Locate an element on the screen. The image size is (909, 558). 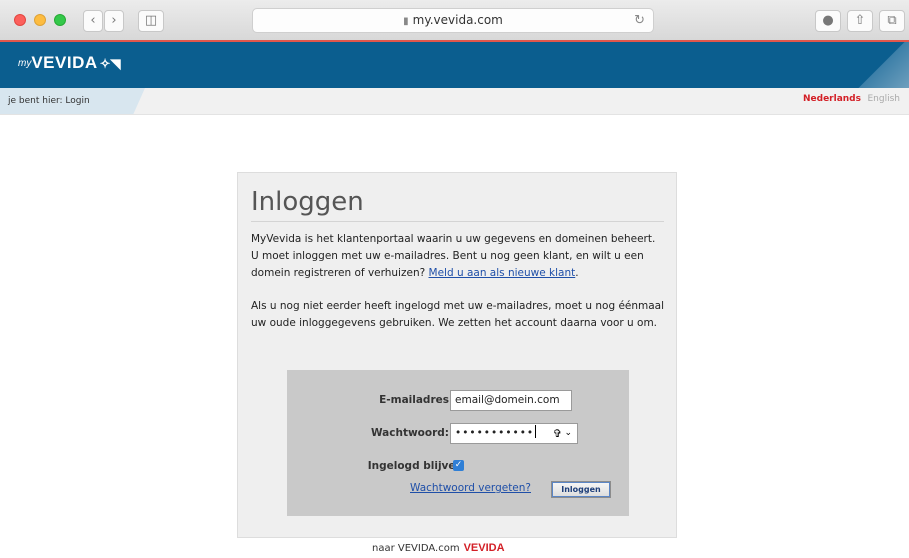
login-button: Inloggen is located at coordinates (581, 489).